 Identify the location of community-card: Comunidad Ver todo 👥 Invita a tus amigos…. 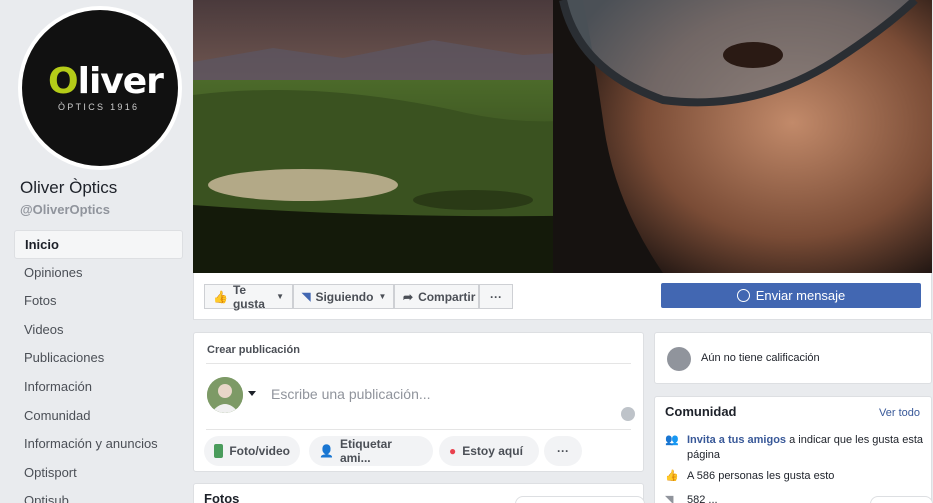
(793, 449).